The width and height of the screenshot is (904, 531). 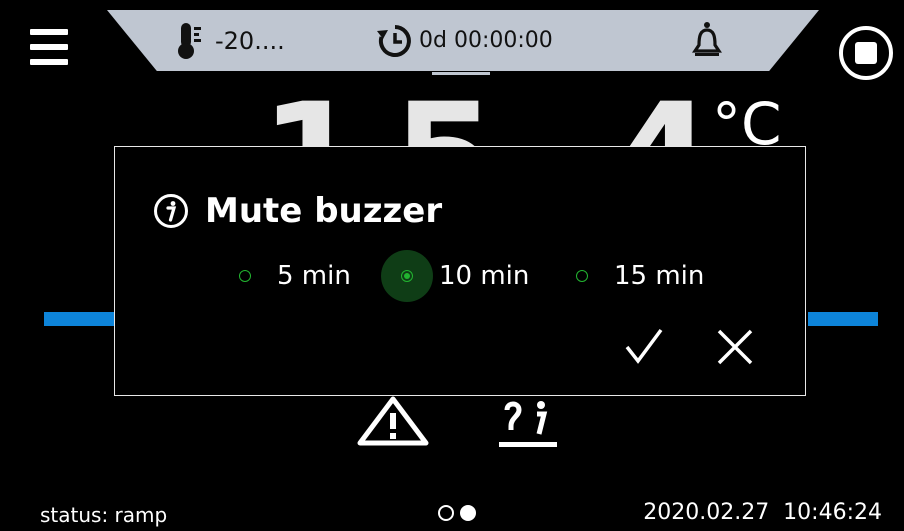 I want to click on page-indicator, so click(x=460, y=513).